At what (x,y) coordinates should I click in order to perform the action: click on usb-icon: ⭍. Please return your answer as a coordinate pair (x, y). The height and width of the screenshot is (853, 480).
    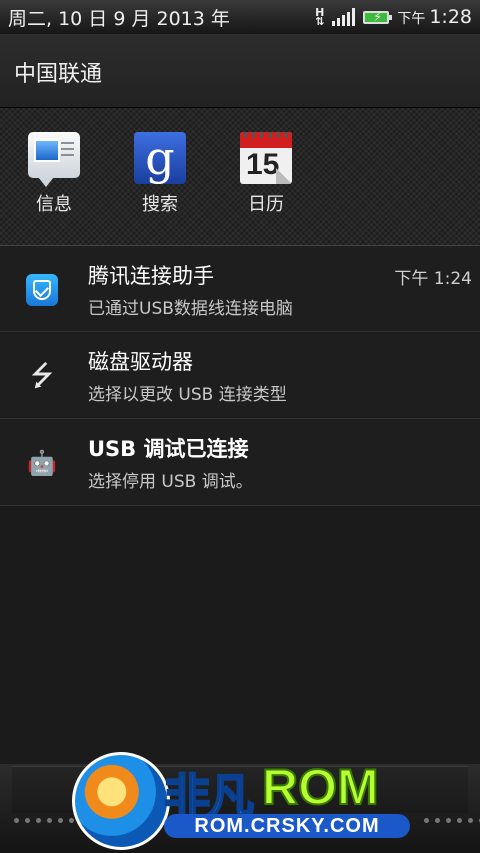
    Looking at the image, I should click on (42, 375).